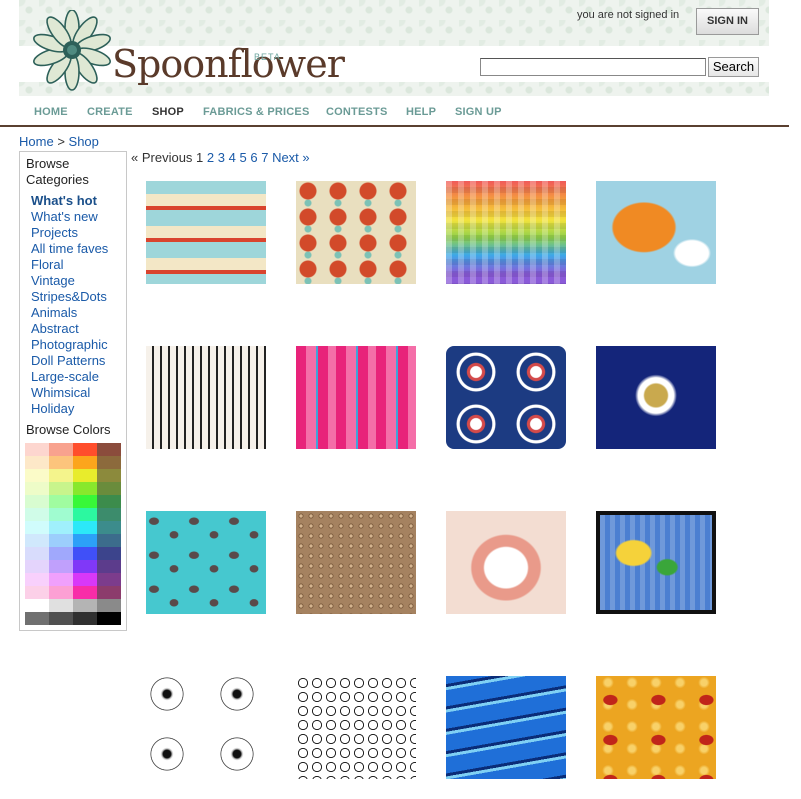 The width and height of the screenshot is (801, 799). Describe the element at coordinates (69, 377) in the screenshot. I see `category-large-scale: Large-scale` at that location.